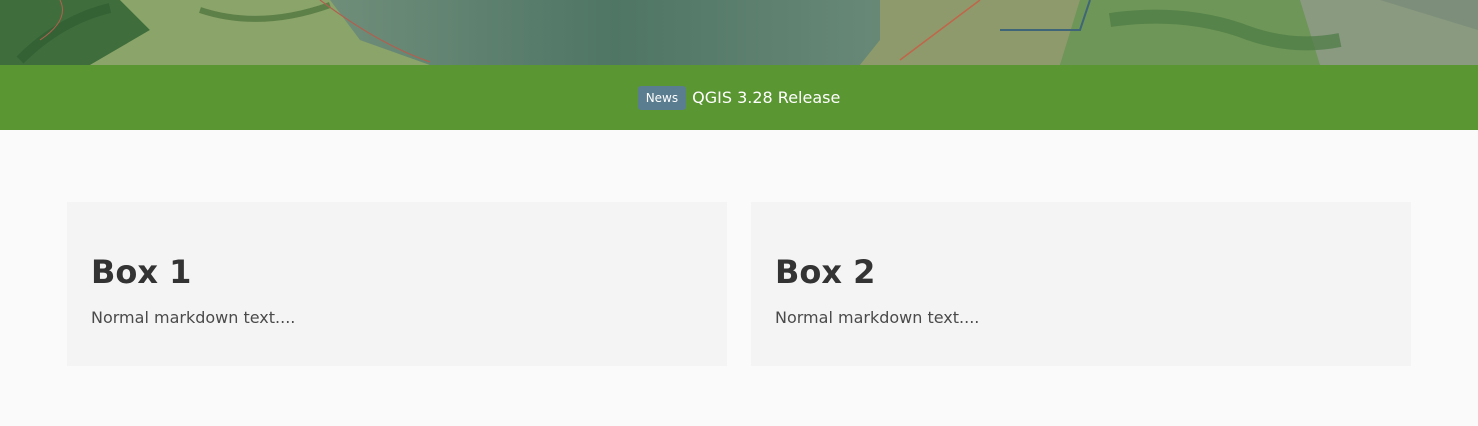  I want to click on news-badge: News, so click(662, 97).